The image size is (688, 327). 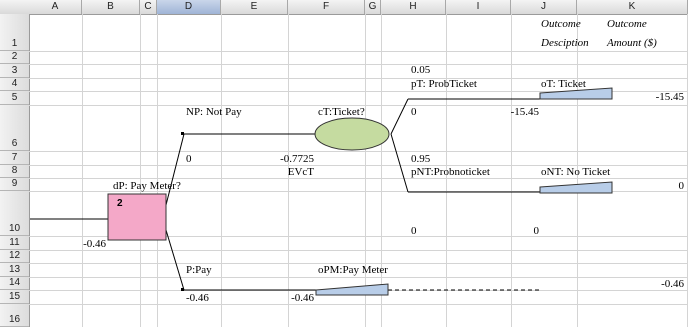 I want to click on cell-h10: 0, so click(x=414, y=231).